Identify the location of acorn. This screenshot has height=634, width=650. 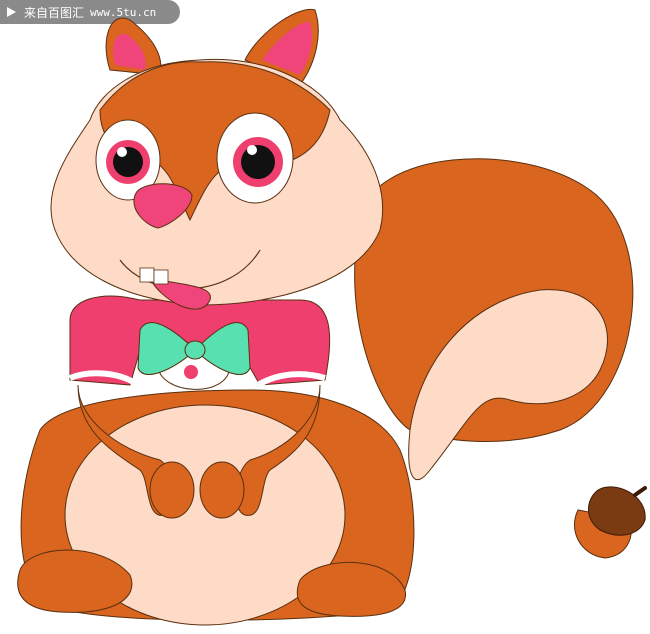
(610, 522).